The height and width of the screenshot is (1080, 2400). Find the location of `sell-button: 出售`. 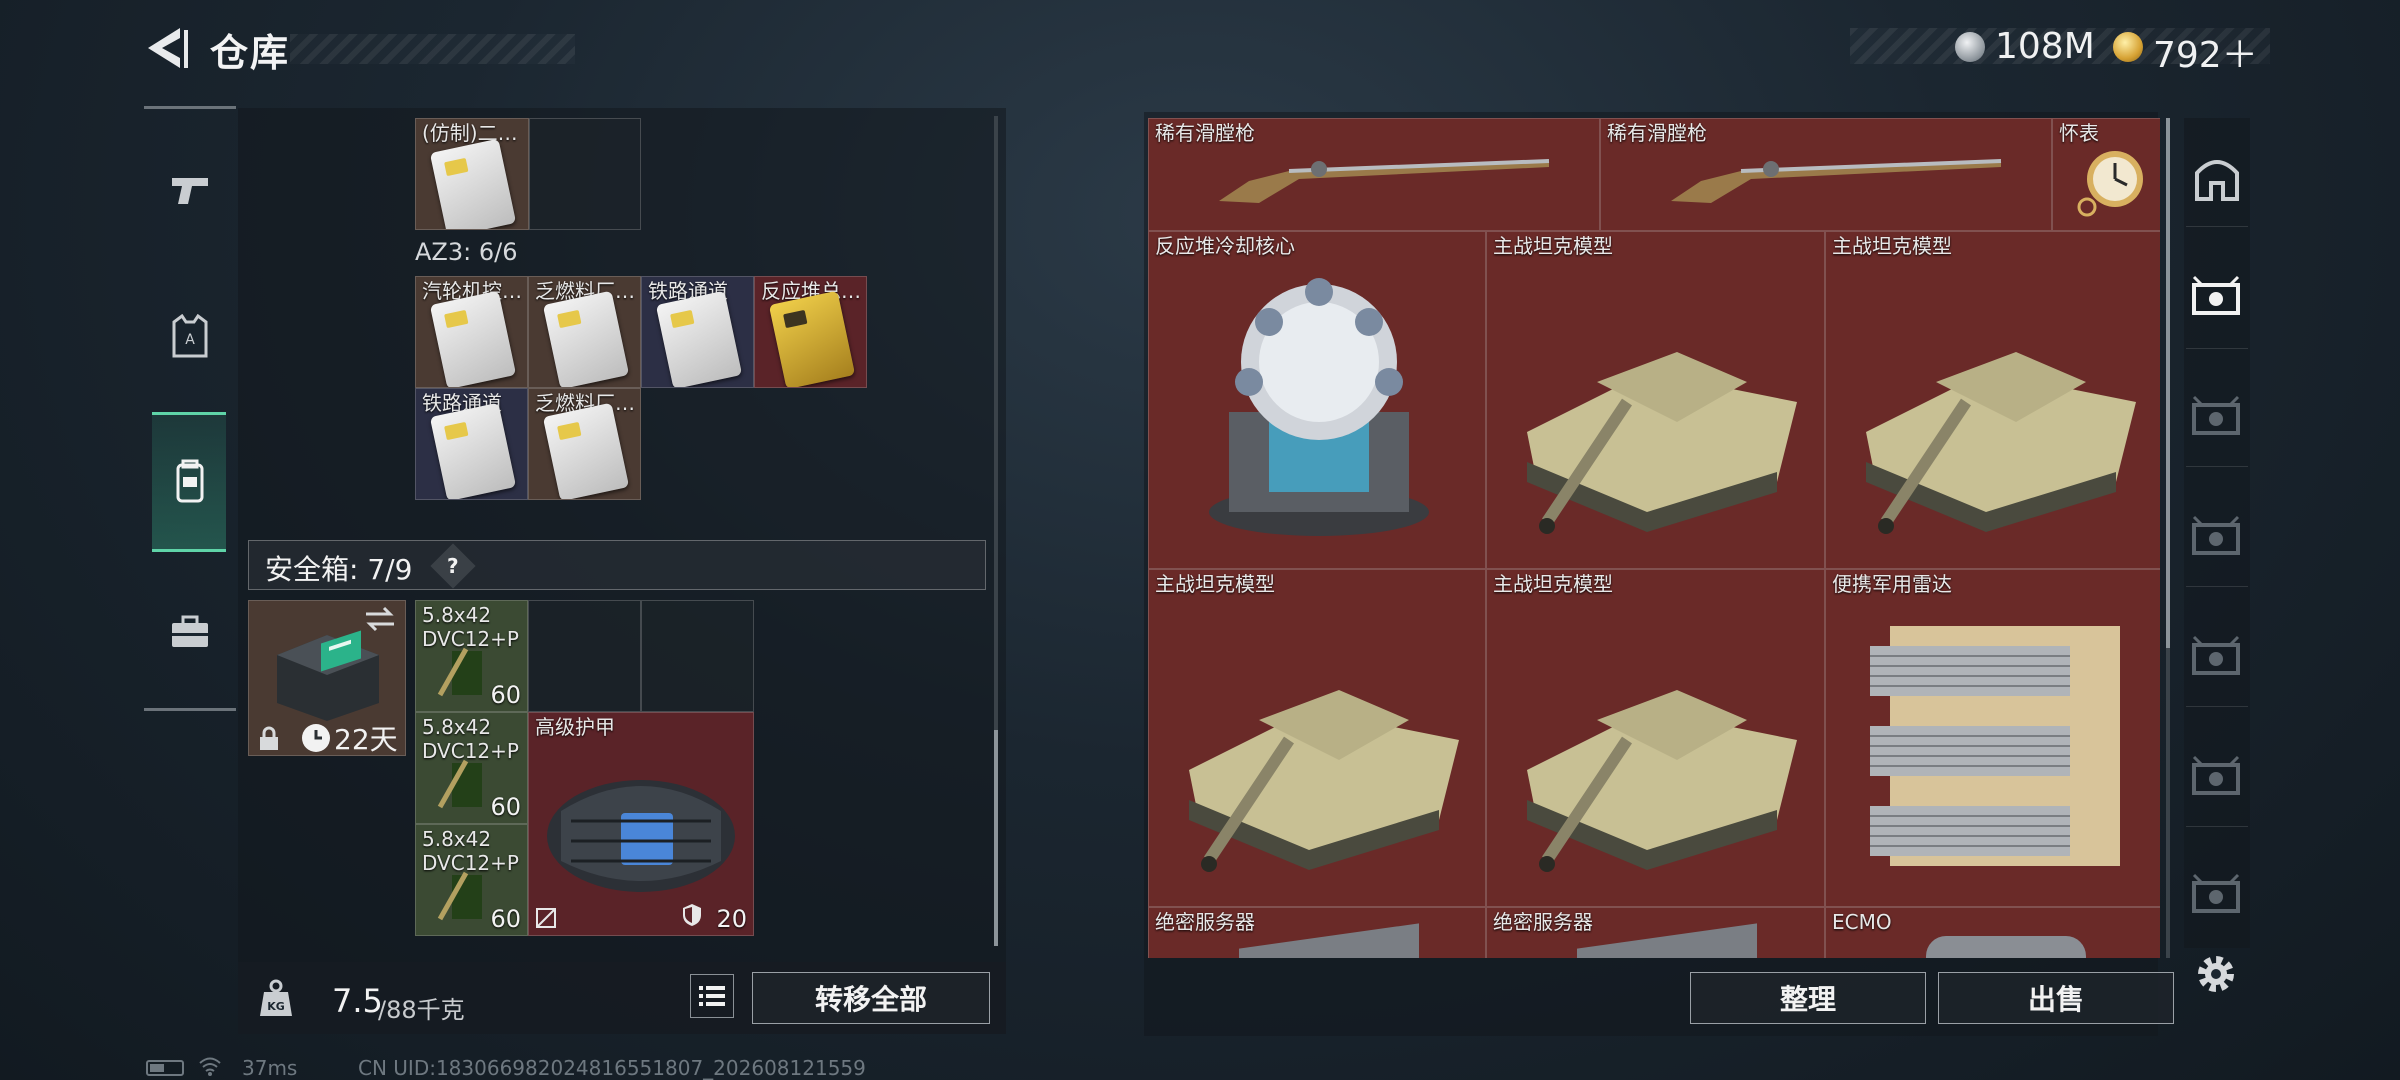

sell-button: 出售 is located at coordinates (2056, 998).